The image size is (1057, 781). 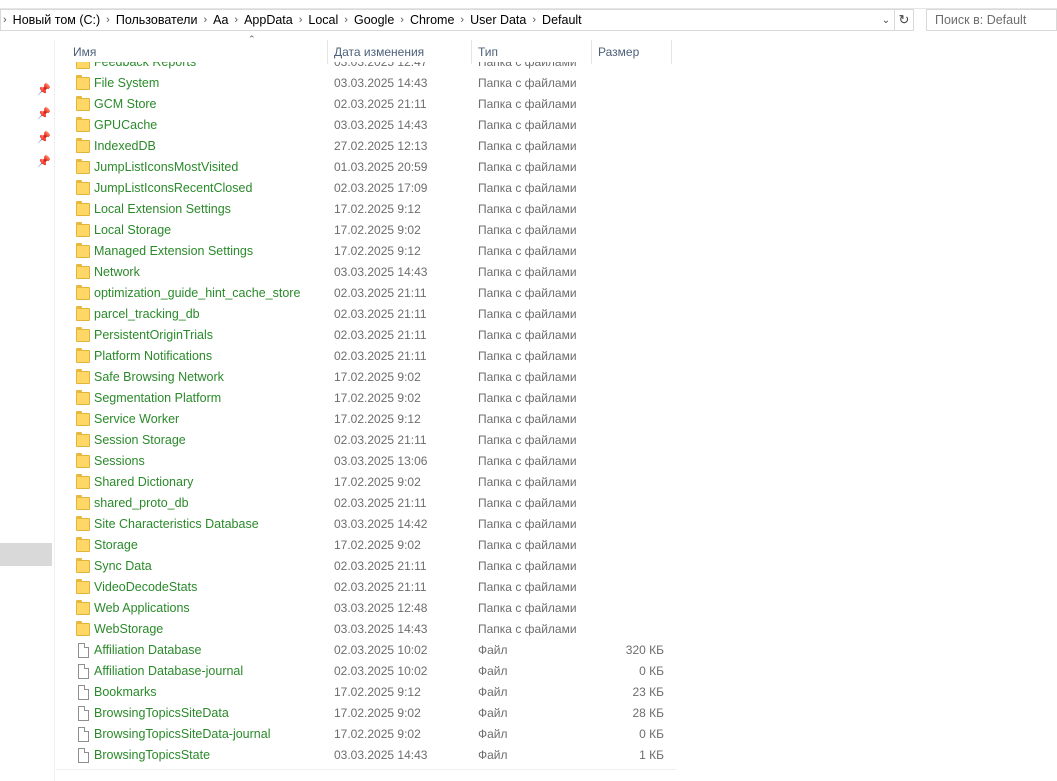 What do you see at coordinates (381, 524) in the screenshot?
I see `modified-date: 03.03.2025 14:42` at bounding box center [381, 524].